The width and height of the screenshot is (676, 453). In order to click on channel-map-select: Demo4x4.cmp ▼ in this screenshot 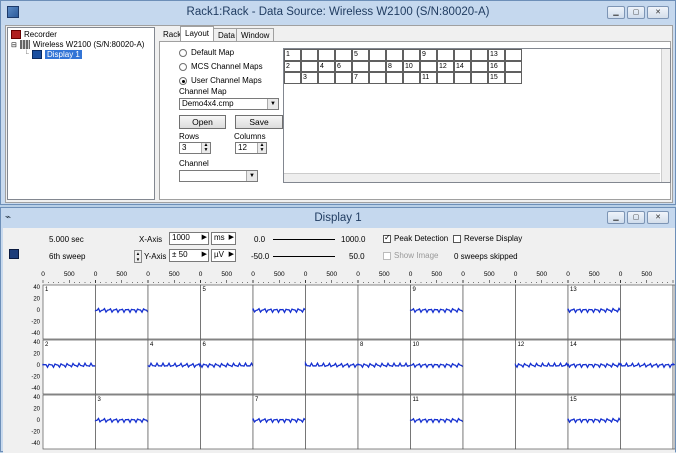, I will do `click(229, 104)`.